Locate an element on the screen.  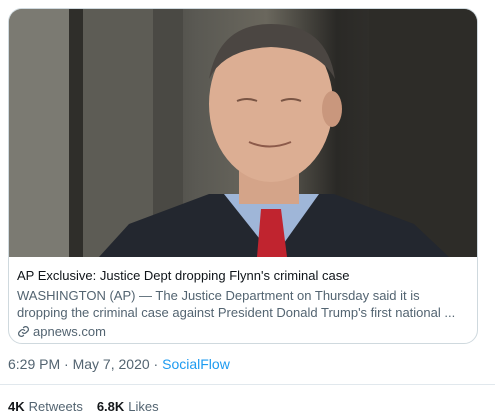
tweet-source-link: SocialFlow is located at coordinates (196, 364).